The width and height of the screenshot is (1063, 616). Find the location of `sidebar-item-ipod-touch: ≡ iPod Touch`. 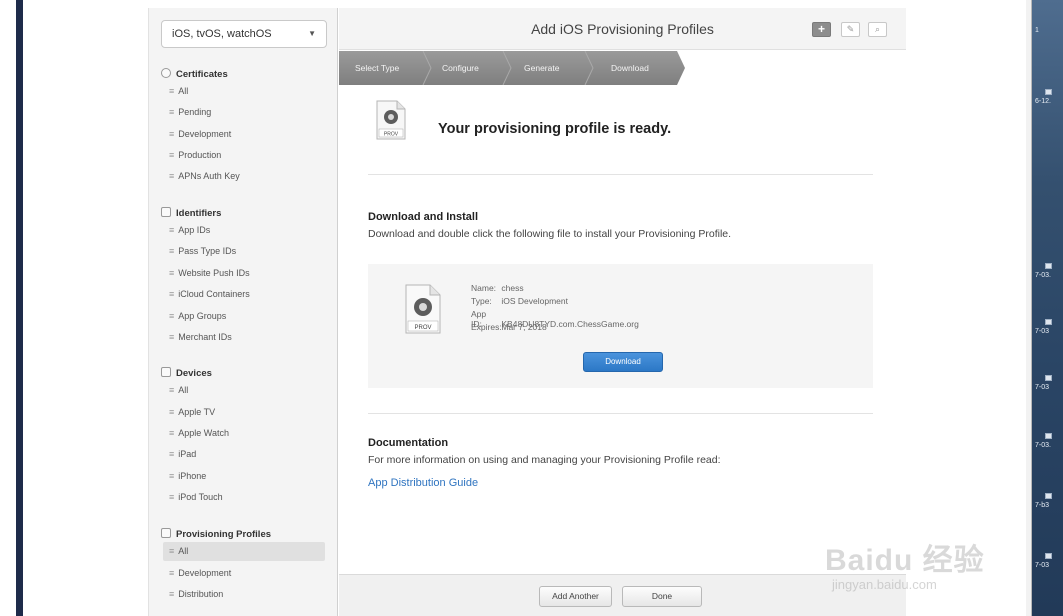

sidebar-item-ipod-touch: ≡ iPod Touch is located at coordinates (244, 497).